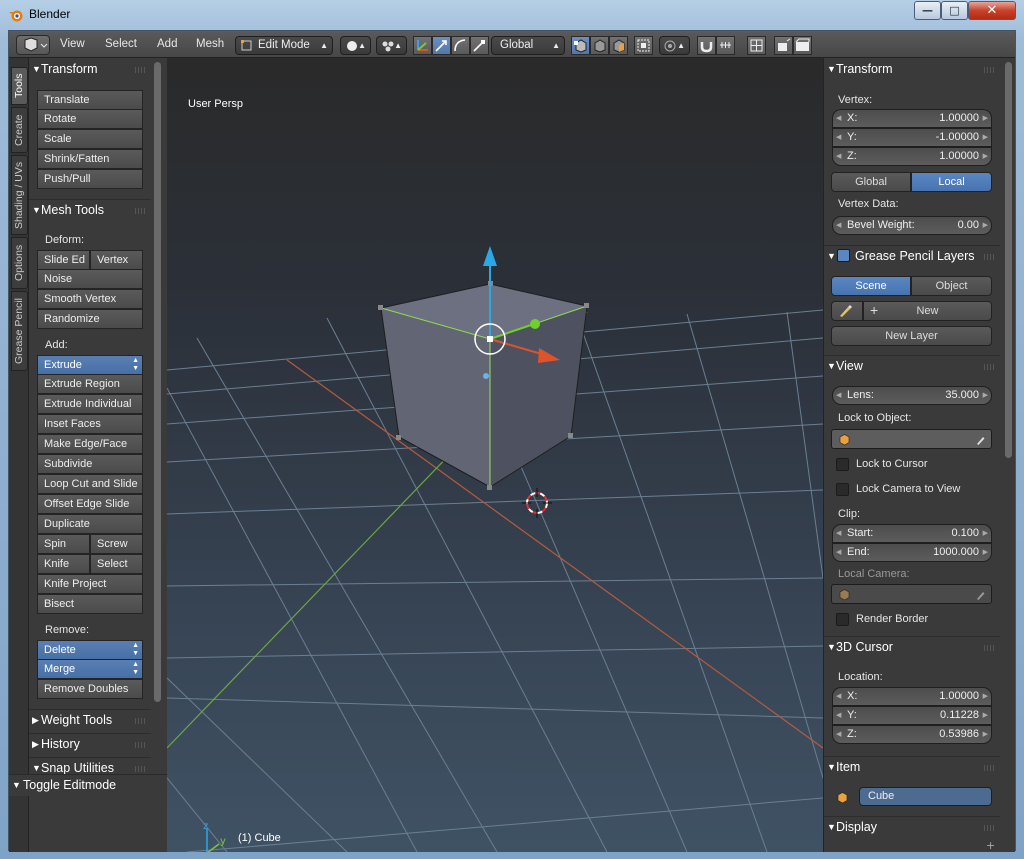 Image resolution: width=1024 pixels, height=859 pixels. Describe the element at coordinates (912, 225) in the screenshot. I see `bevel-weight-field: ◀ Bevel Weight: 0.00 ▶` at that location.